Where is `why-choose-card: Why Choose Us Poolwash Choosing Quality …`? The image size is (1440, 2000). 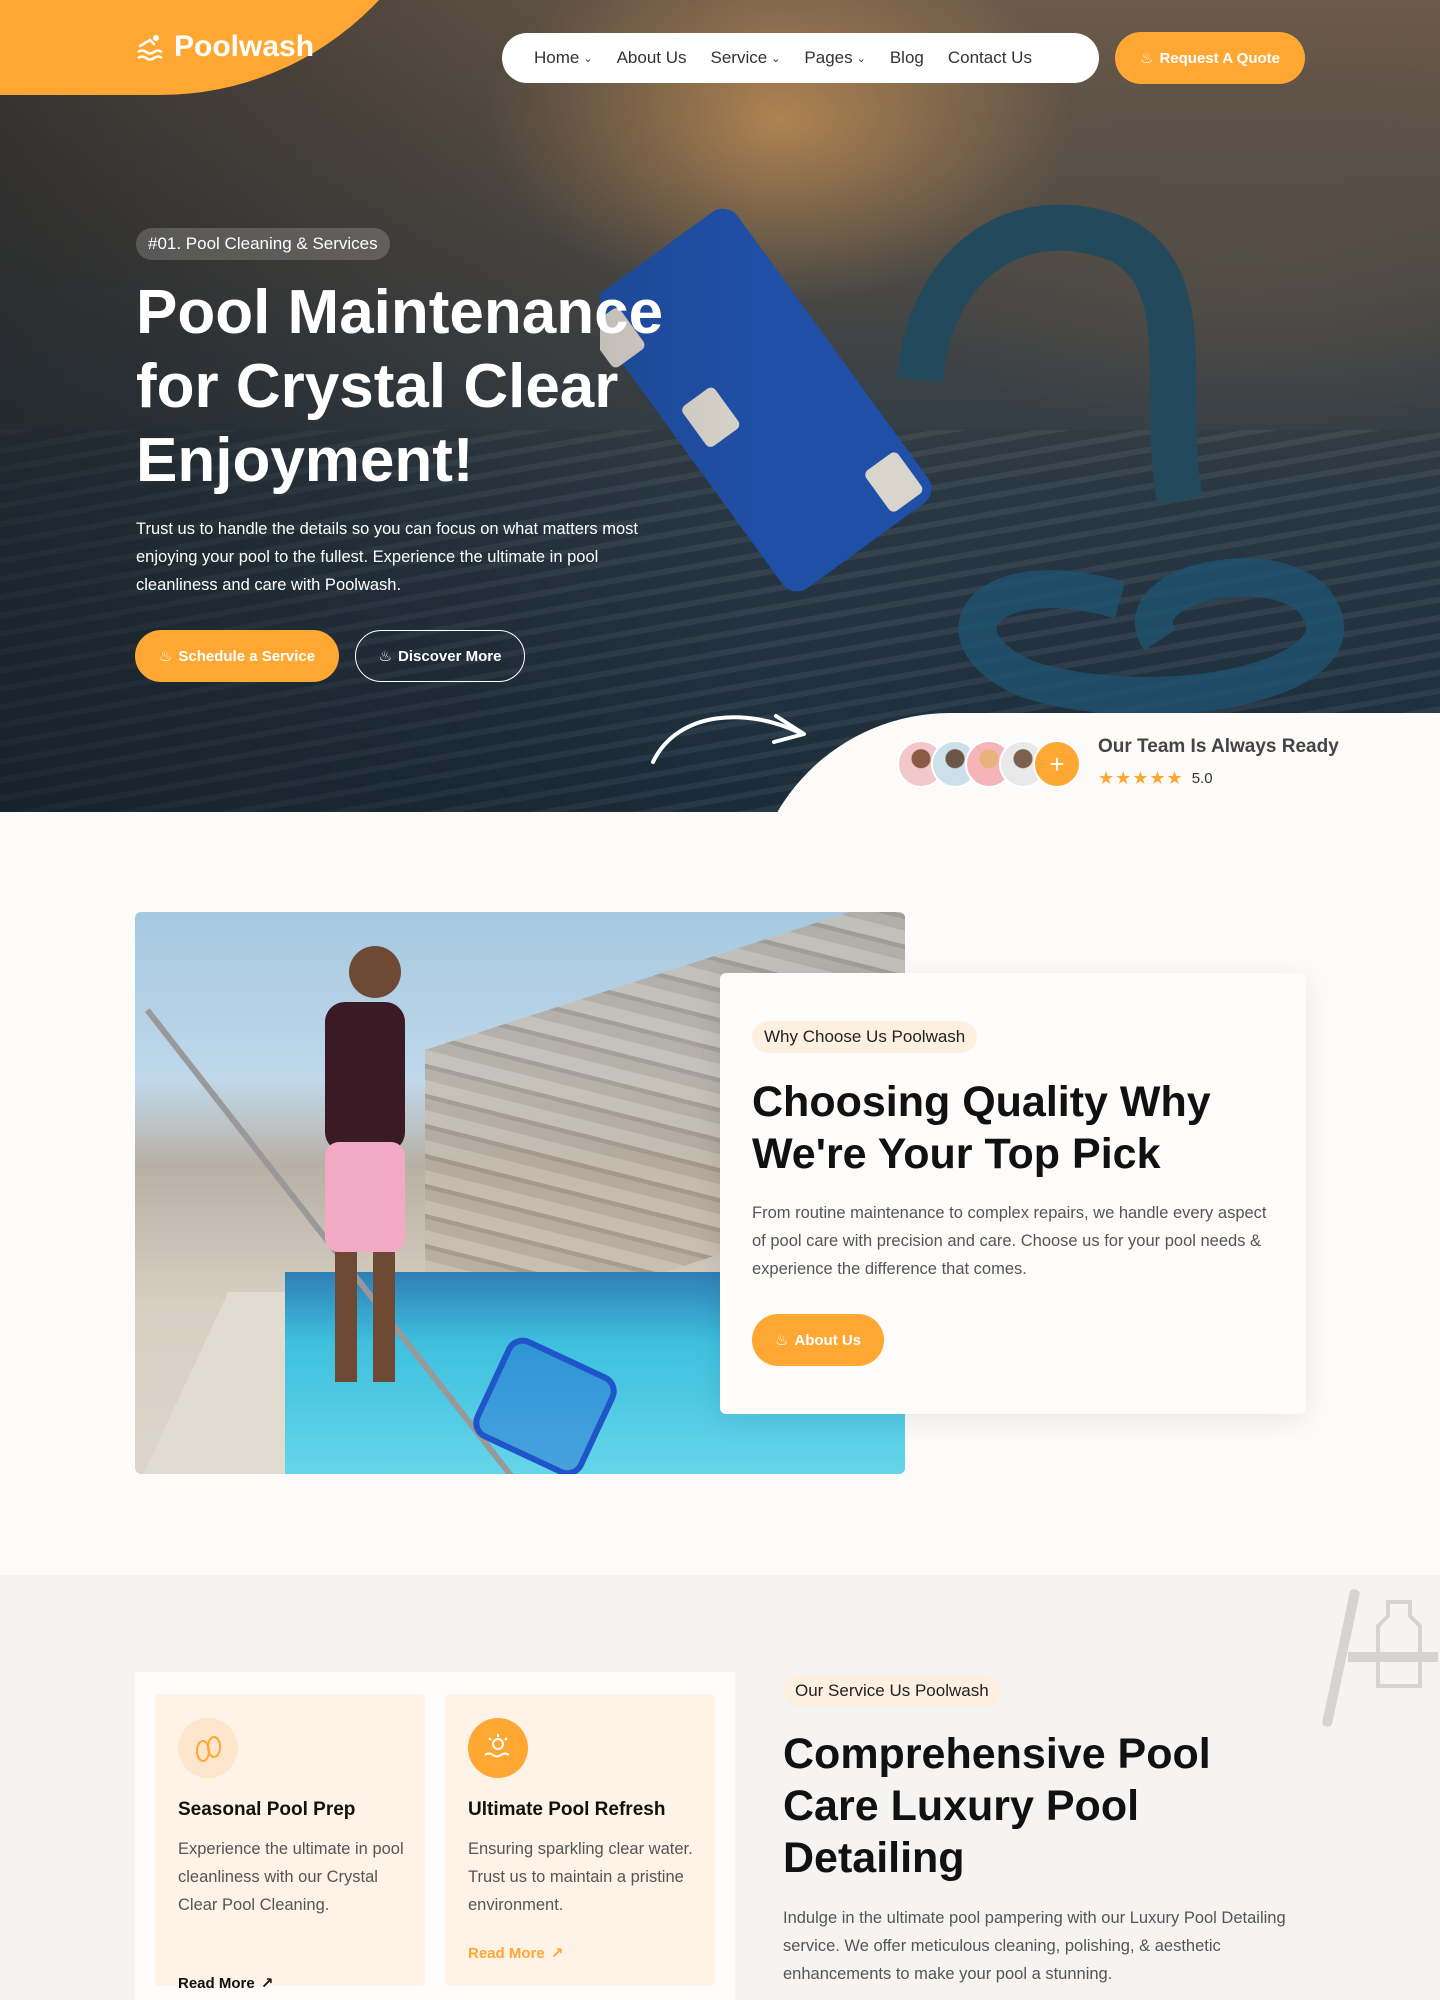 why-choose-card: Why Choose Us Poolwash Choosing Quality … is located at coordinates (1013, 1193).